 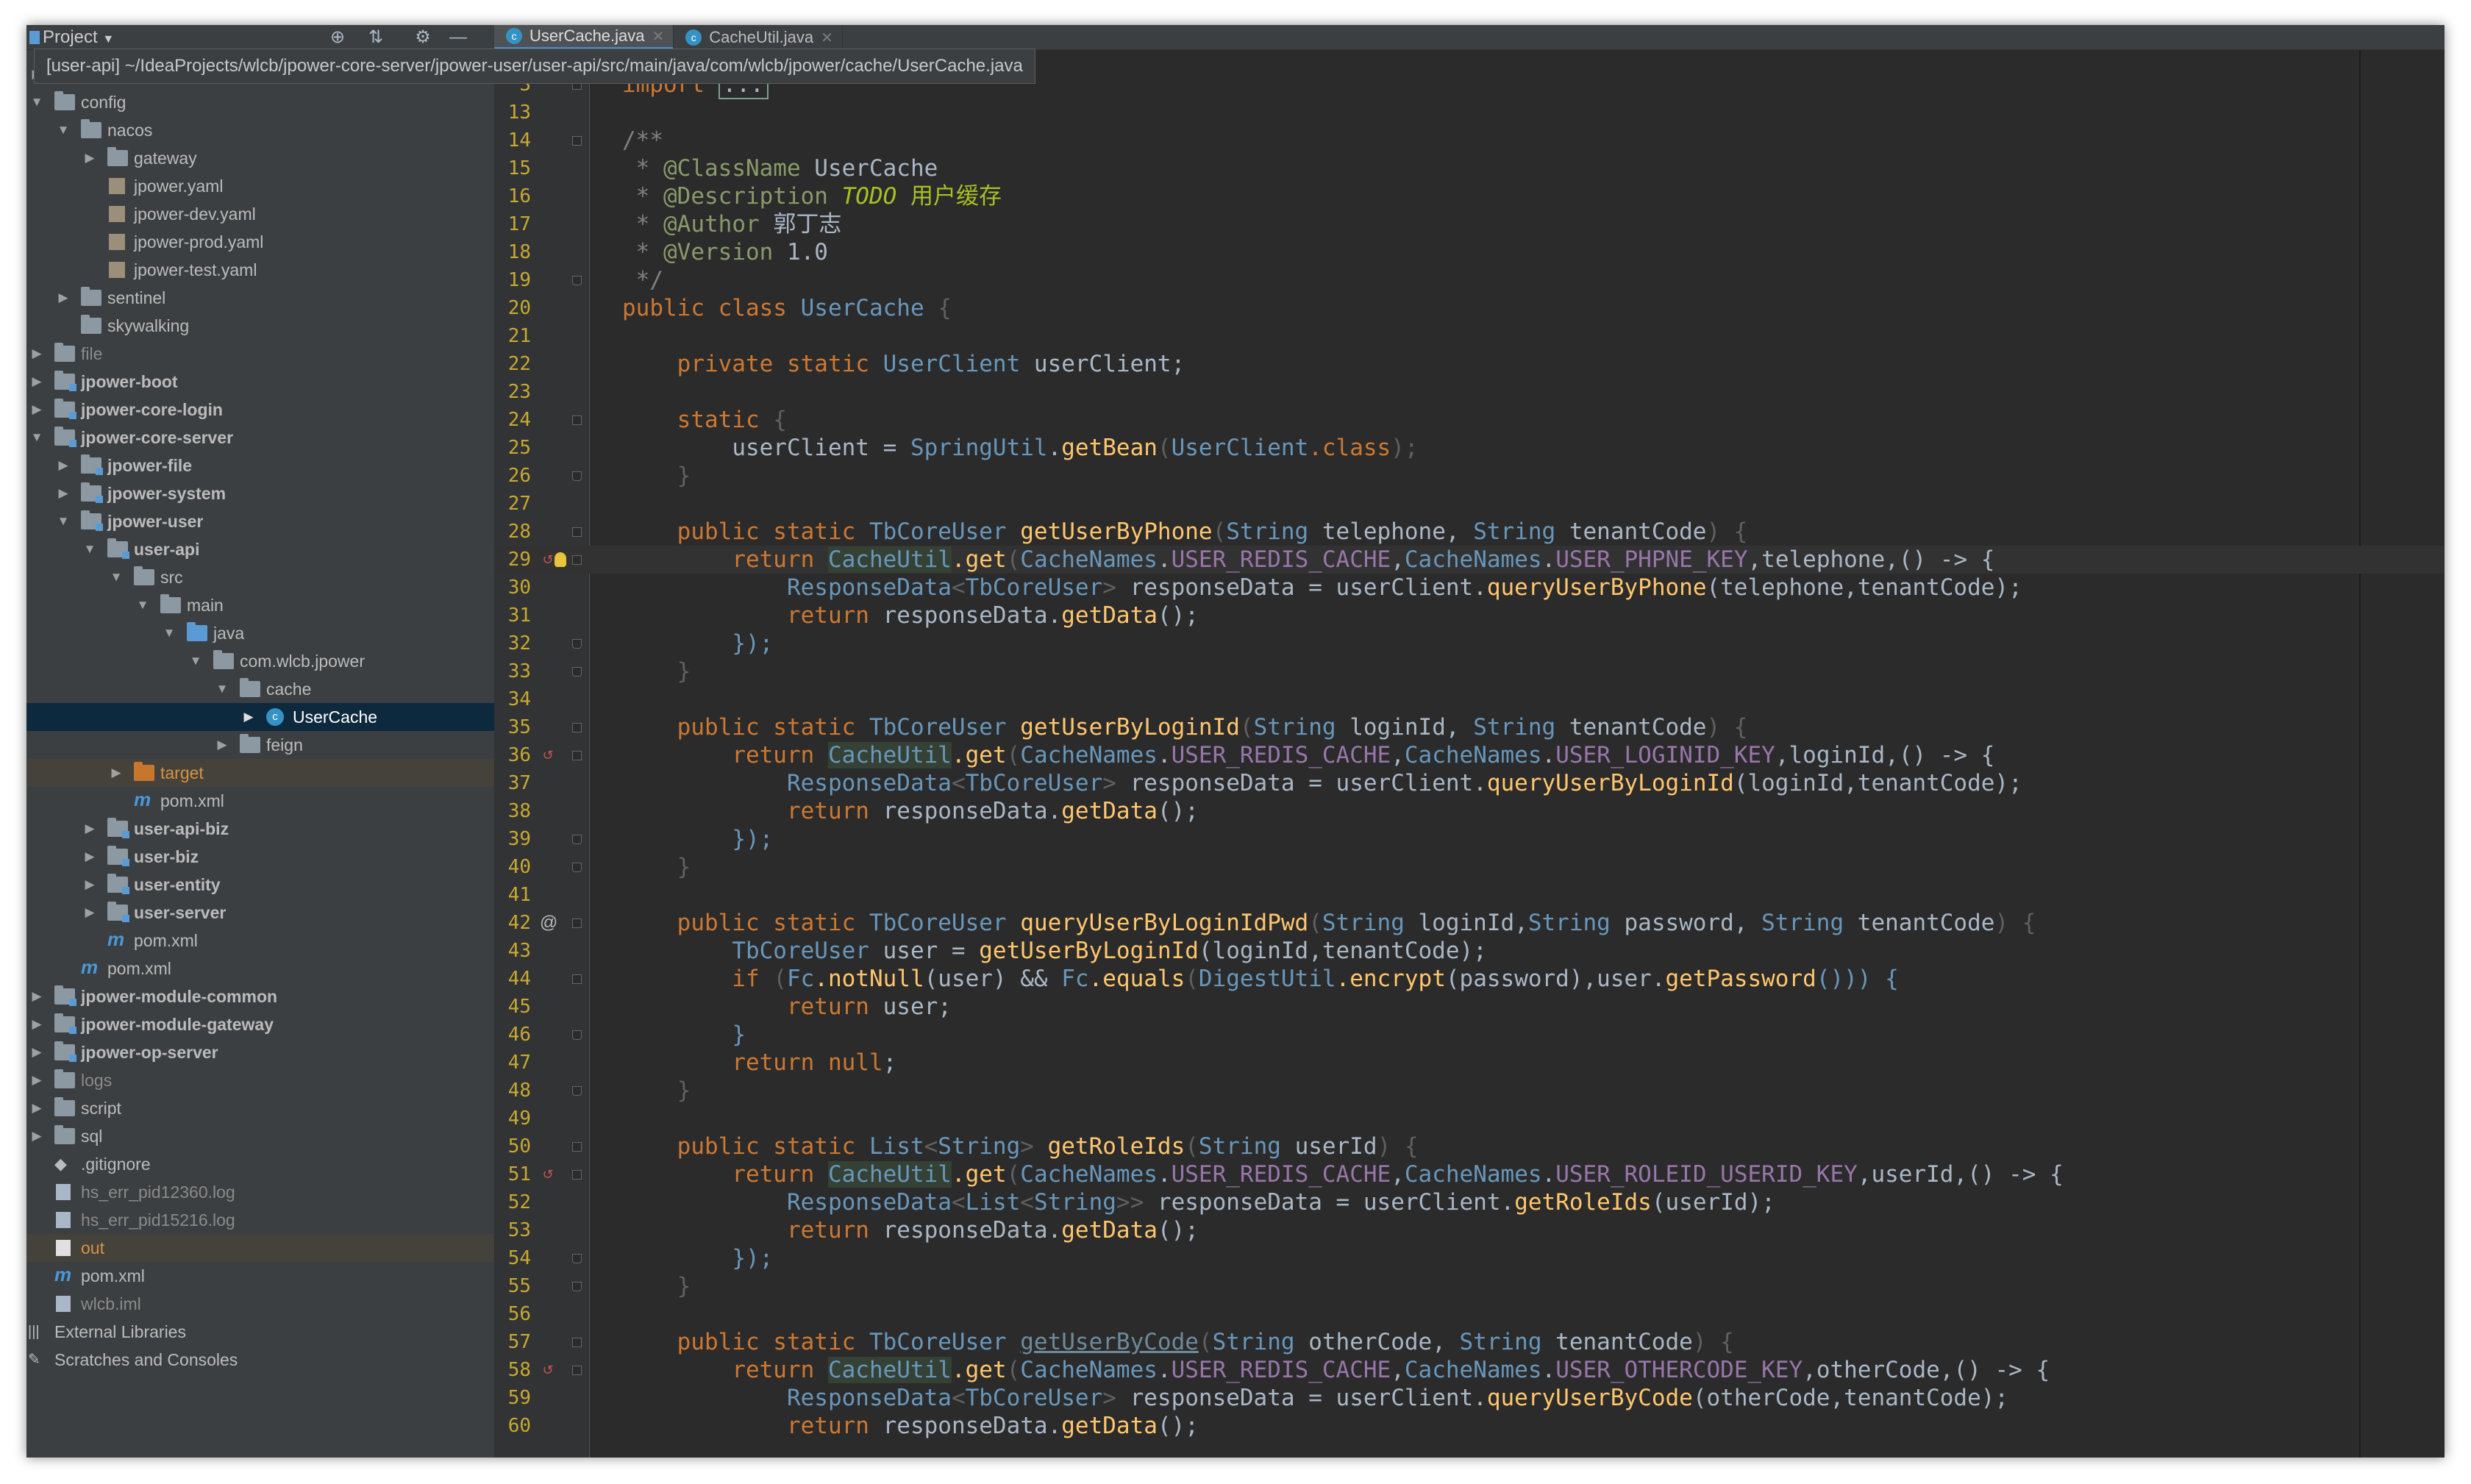 What do you see at coordinates (260, 996) in the screenshot?
I see `tree-item: ▶ jpower-module-common` at bounding box center [260, 996].